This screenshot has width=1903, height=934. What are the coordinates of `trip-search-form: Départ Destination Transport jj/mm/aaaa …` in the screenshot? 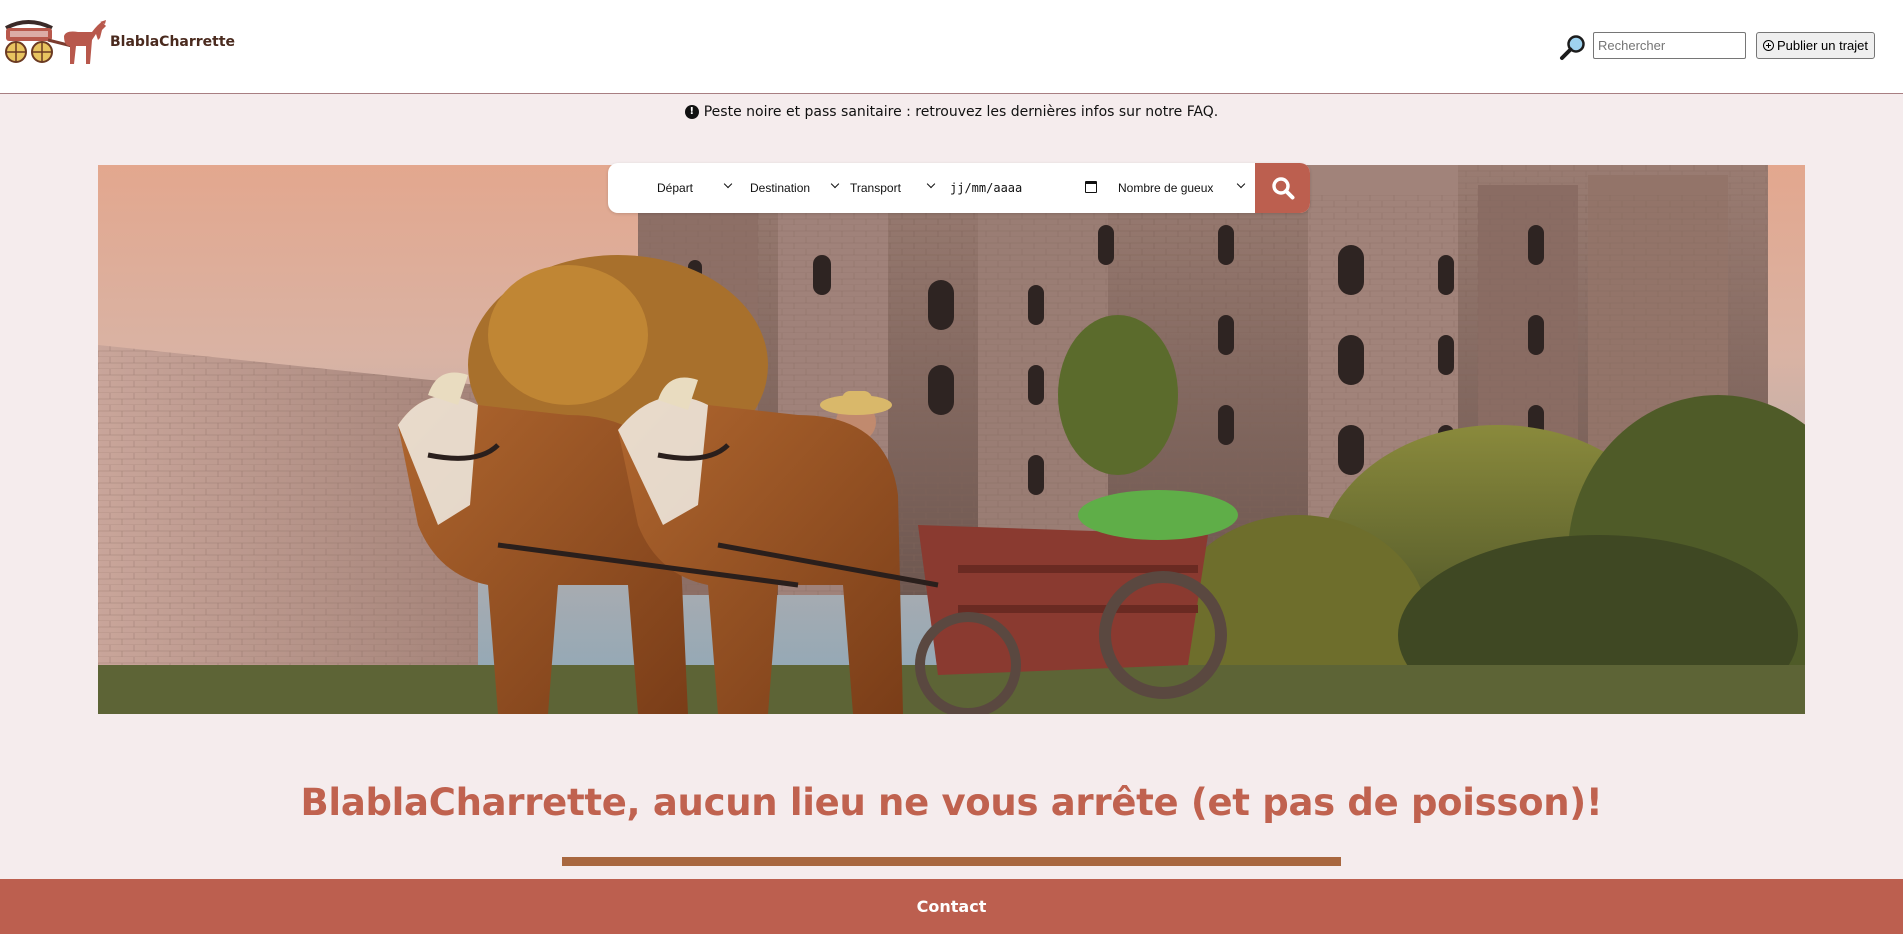 It's located at (959, 188).